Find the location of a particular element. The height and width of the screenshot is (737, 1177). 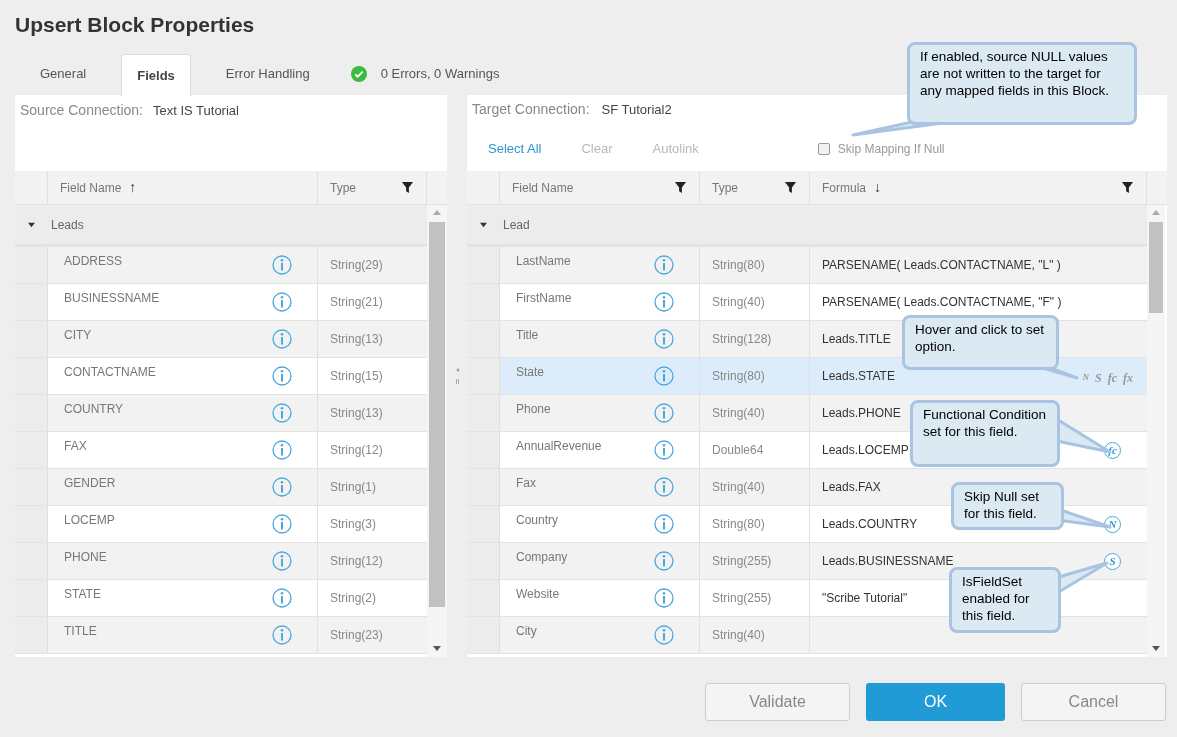

dialog-title: Upsert Block Properties is located at coordinates (135, 25).